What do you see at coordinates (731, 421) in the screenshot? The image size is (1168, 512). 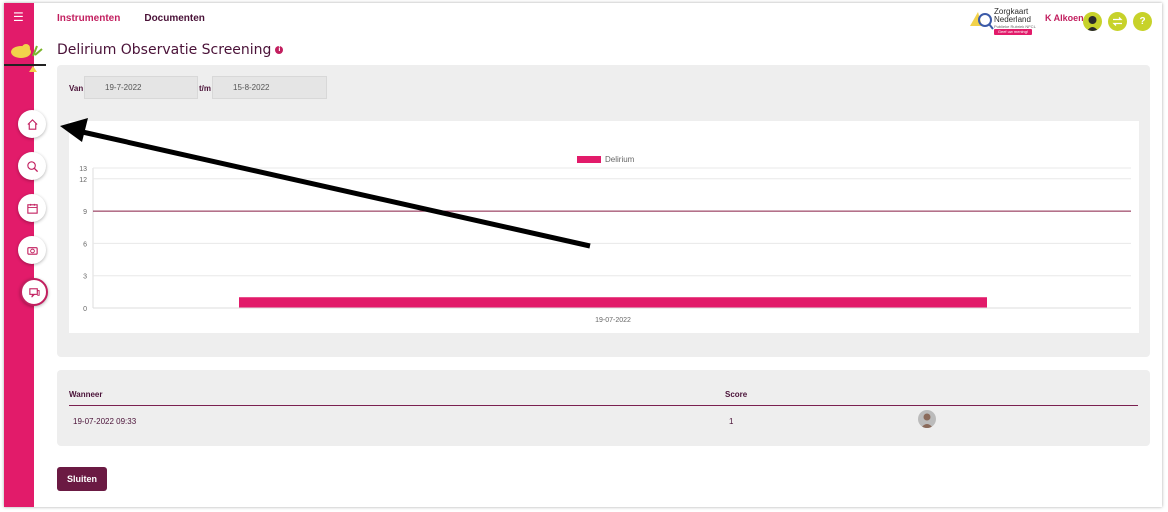 I see `table-cell-score: 1` at bounding box center [731, 421].